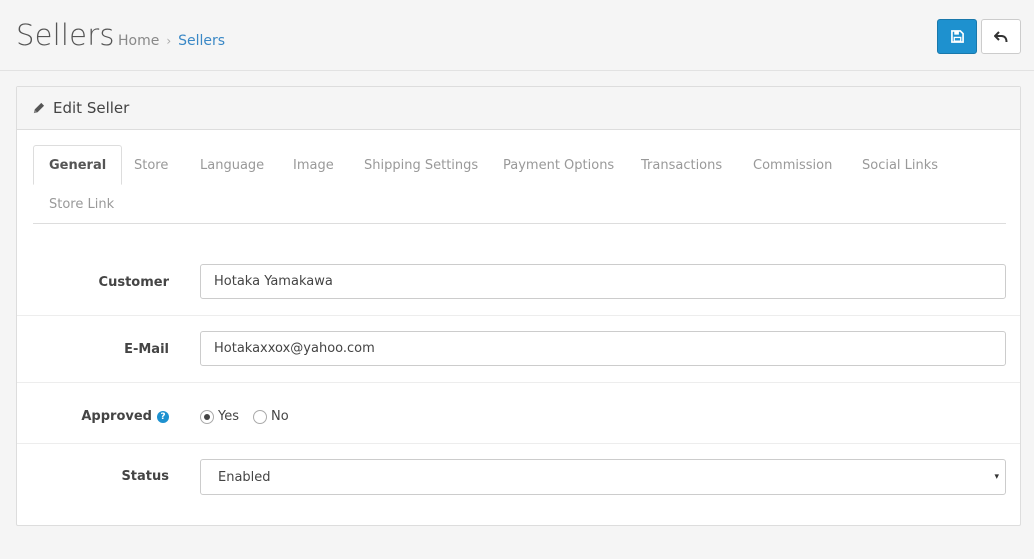 This screenshot has width=1034, height=559. I want to click on breadcrumb-home: Home, so click(138, 41).